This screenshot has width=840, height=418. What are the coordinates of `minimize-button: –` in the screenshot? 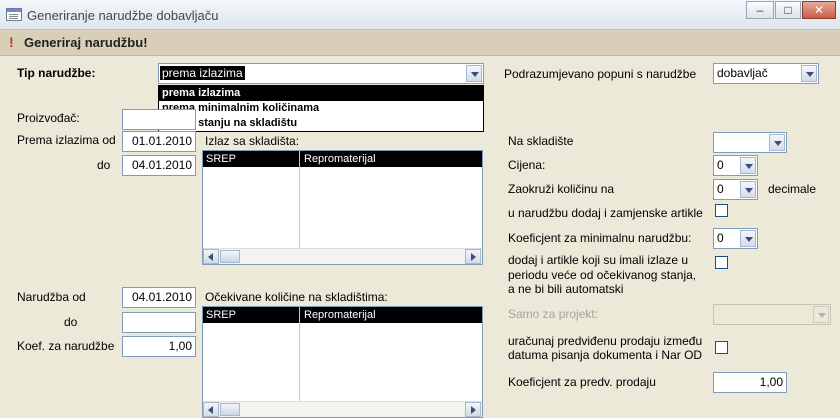 It's located at (760, 10).